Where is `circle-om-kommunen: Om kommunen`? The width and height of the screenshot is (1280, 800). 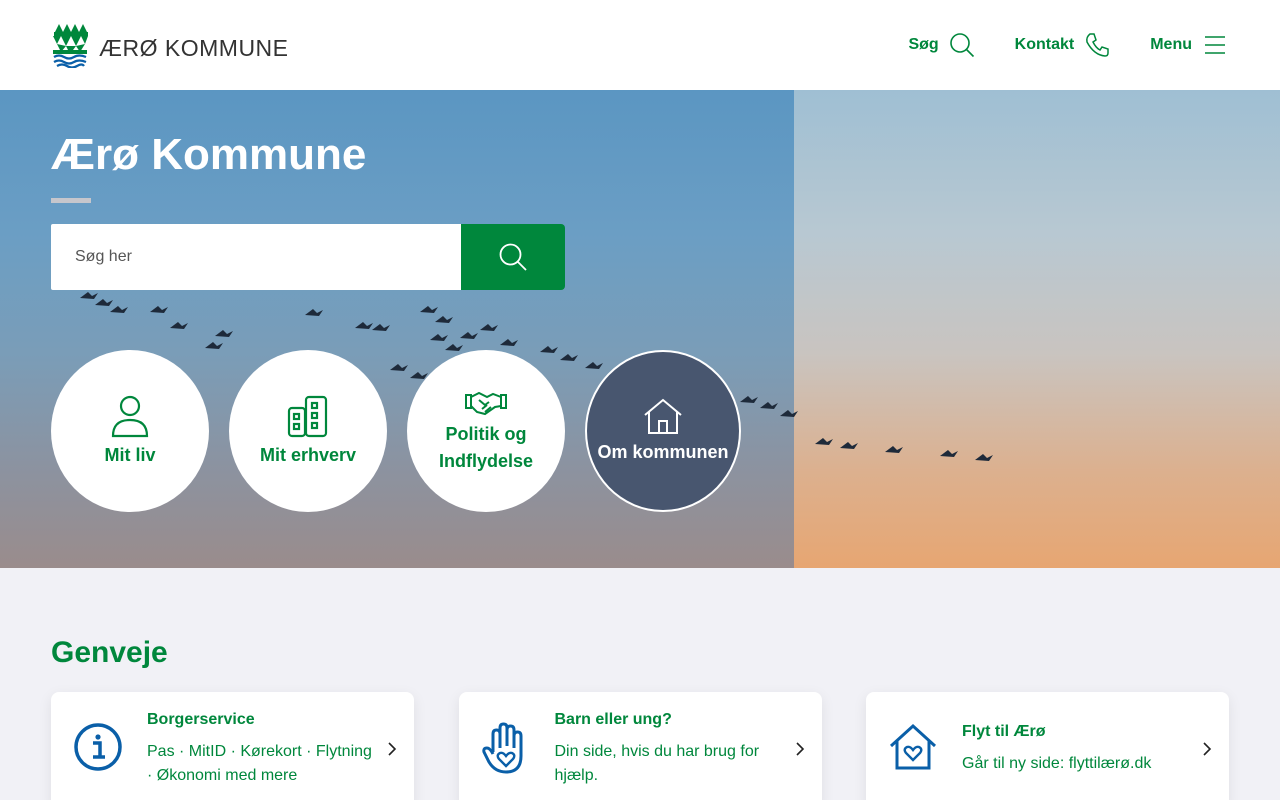 circle-om-kommunen: Om kommunen is located at coordinates (663, 431).